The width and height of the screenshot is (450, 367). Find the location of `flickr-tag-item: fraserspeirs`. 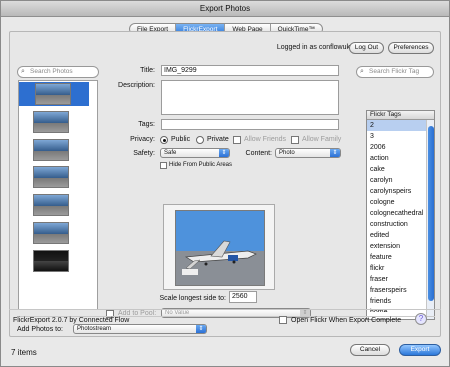

flickr-tag-item: fraserspeirs is located at coordinates (400, 290).